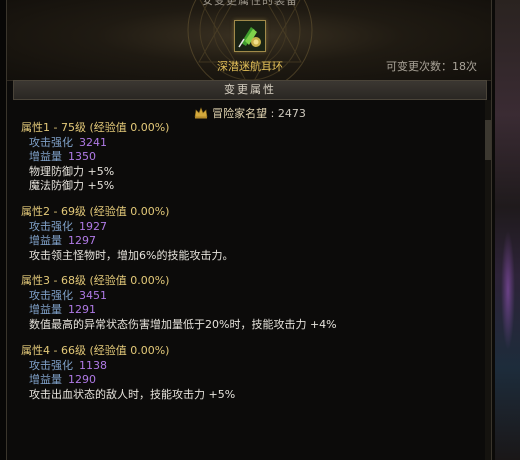  What do you see at coordinates (240, 113) in the screenshot?
I see `reputation-label: 冒险家名望` at bounding box center [240, 113].